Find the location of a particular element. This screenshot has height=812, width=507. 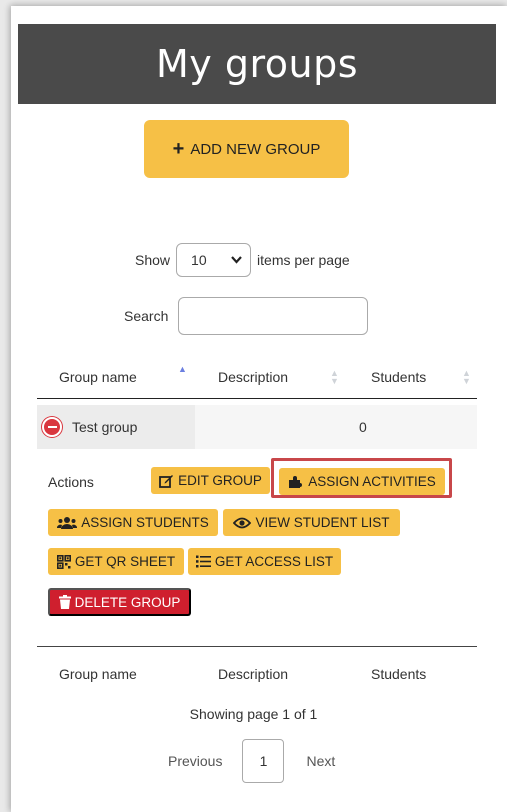

footer-column-description: Description is located at coordinates (253, 673).